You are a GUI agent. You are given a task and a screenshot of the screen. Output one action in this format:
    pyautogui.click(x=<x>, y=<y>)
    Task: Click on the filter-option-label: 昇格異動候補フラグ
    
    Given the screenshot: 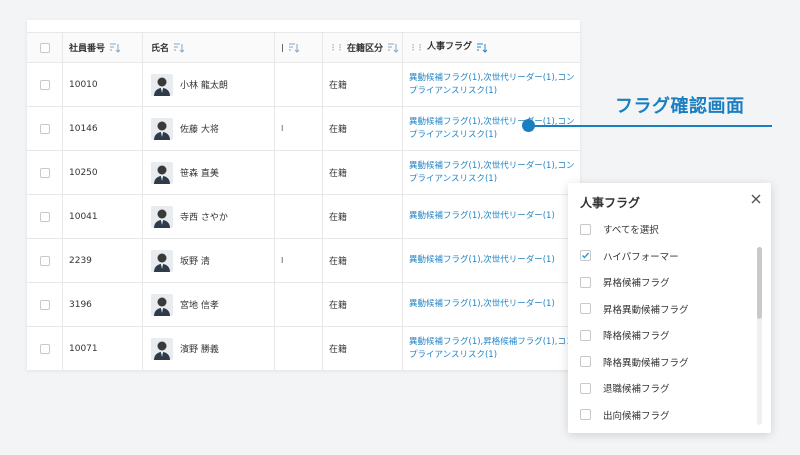 What is the action you would take?
    pyautogui.click(x=646, y=310)
    